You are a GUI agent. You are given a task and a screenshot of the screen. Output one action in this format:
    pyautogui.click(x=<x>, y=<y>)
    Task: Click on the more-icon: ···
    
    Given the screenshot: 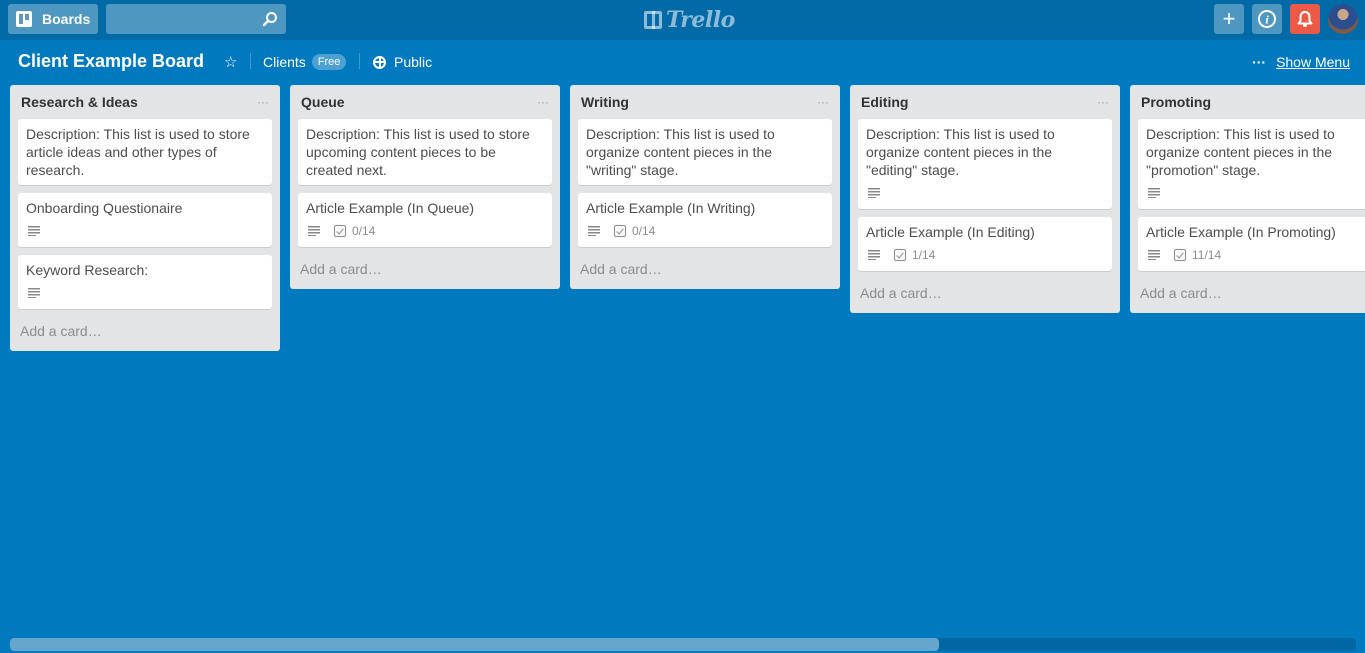 What is the action you would take?
    pyautogui.click(x=1259, y=62)
    